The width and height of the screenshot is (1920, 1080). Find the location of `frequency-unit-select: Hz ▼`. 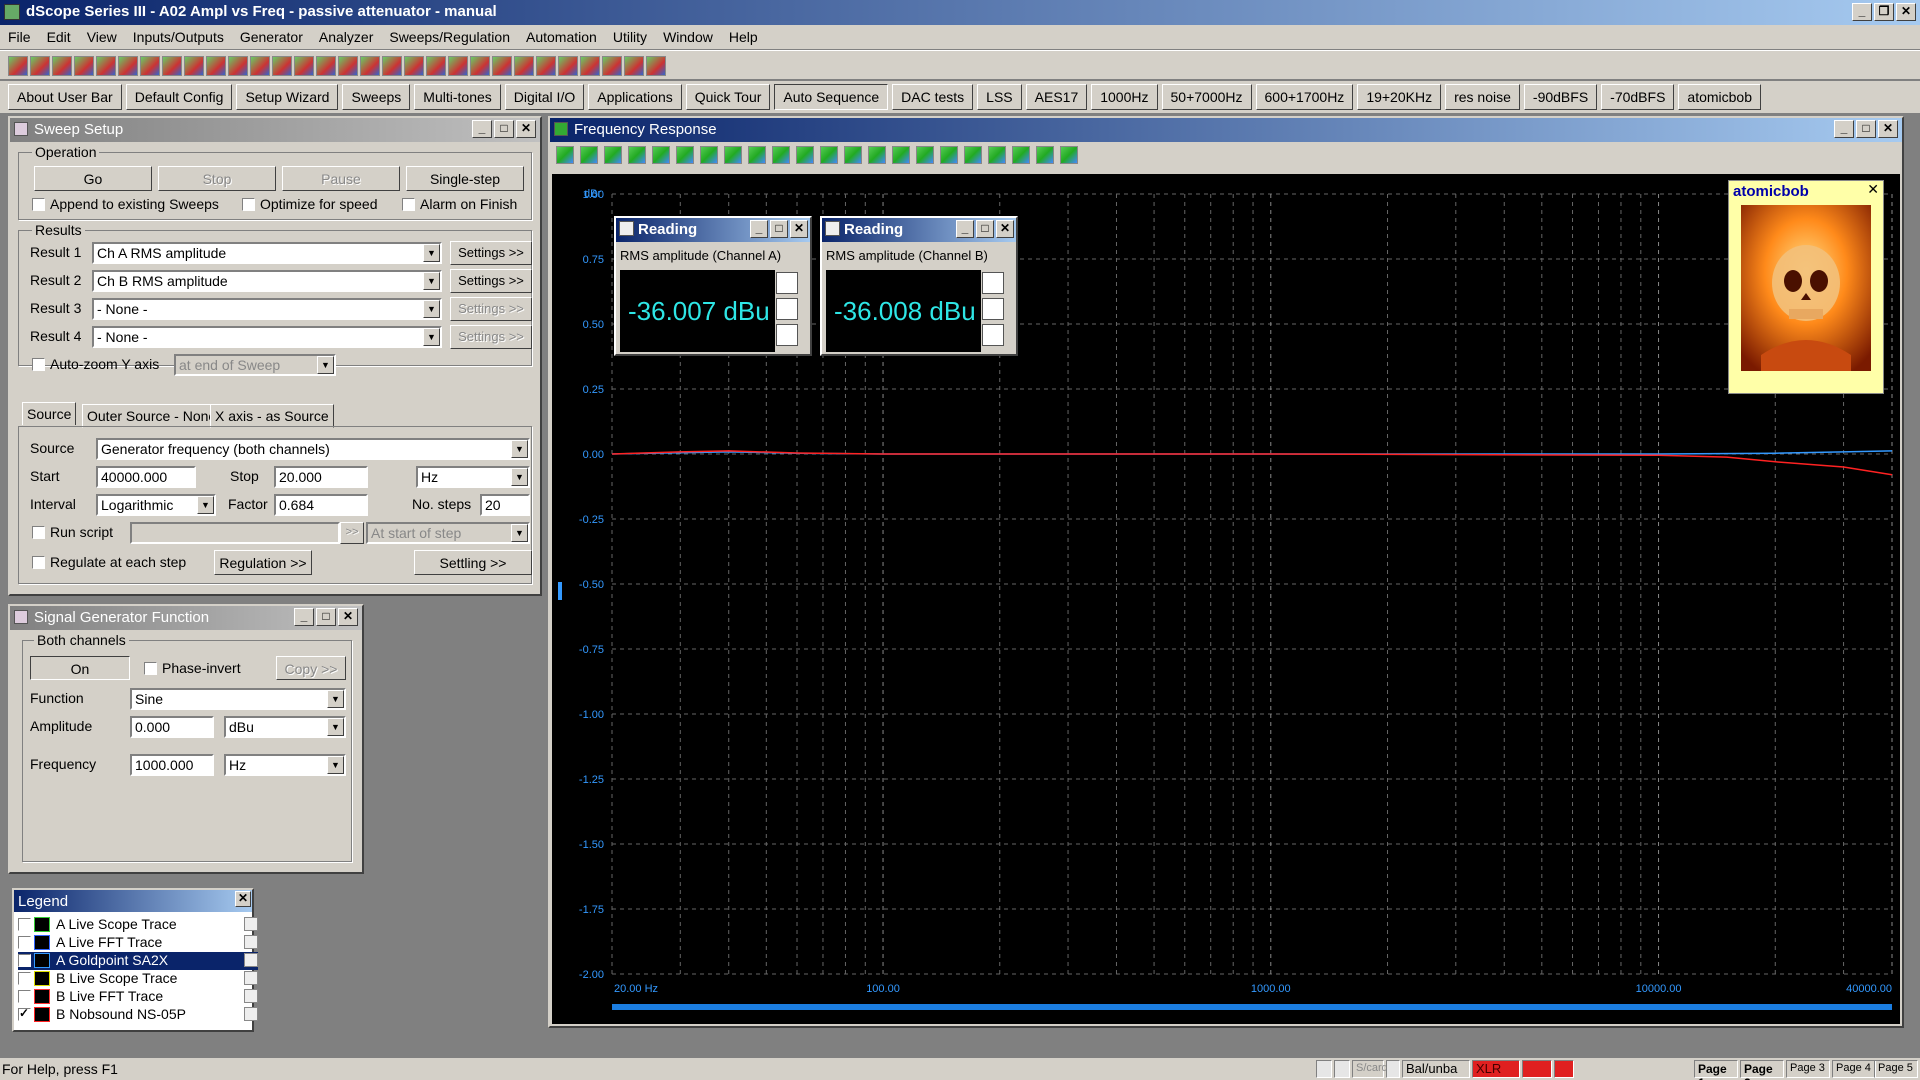

frequency-unit-select: Hz ▼ is located at coordinates (285, 765).